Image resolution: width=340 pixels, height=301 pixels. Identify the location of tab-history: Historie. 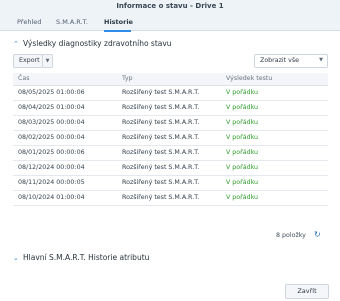
(118, 22).